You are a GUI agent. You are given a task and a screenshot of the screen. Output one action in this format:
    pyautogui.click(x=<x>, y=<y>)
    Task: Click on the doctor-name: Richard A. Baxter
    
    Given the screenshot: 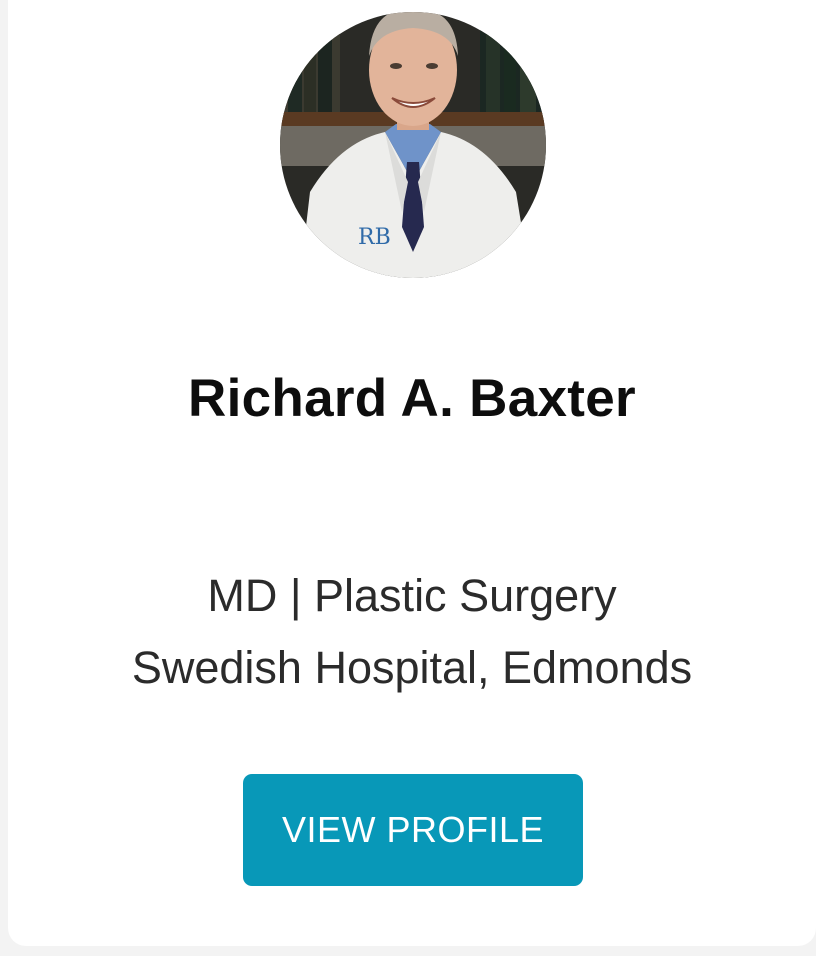 What is the action you would take?
    pyautogui.click(x=412, y=398)
    